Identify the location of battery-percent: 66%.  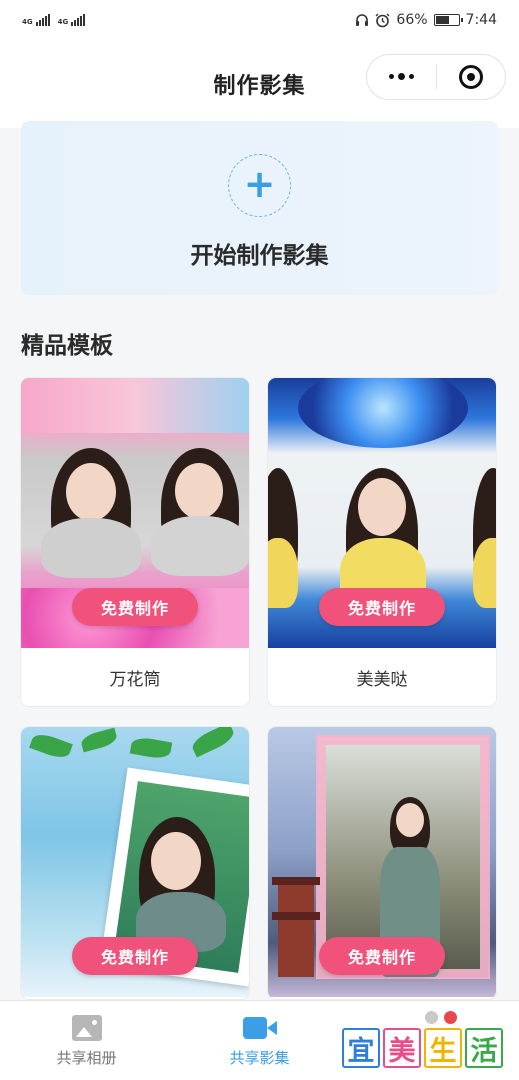
(412, 20).